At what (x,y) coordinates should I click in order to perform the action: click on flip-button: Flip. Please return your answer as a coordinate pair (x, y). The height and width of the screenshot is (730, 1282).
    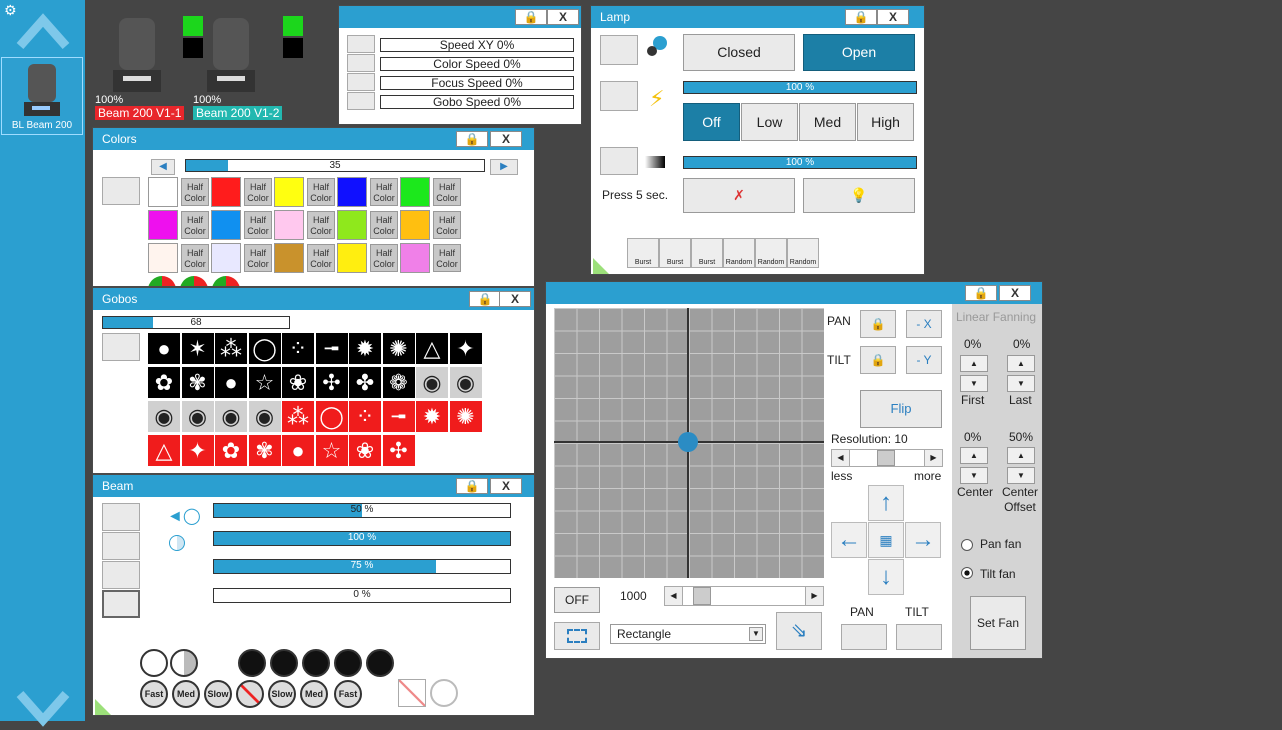
    Looking at the image, I should click on (901, 409).